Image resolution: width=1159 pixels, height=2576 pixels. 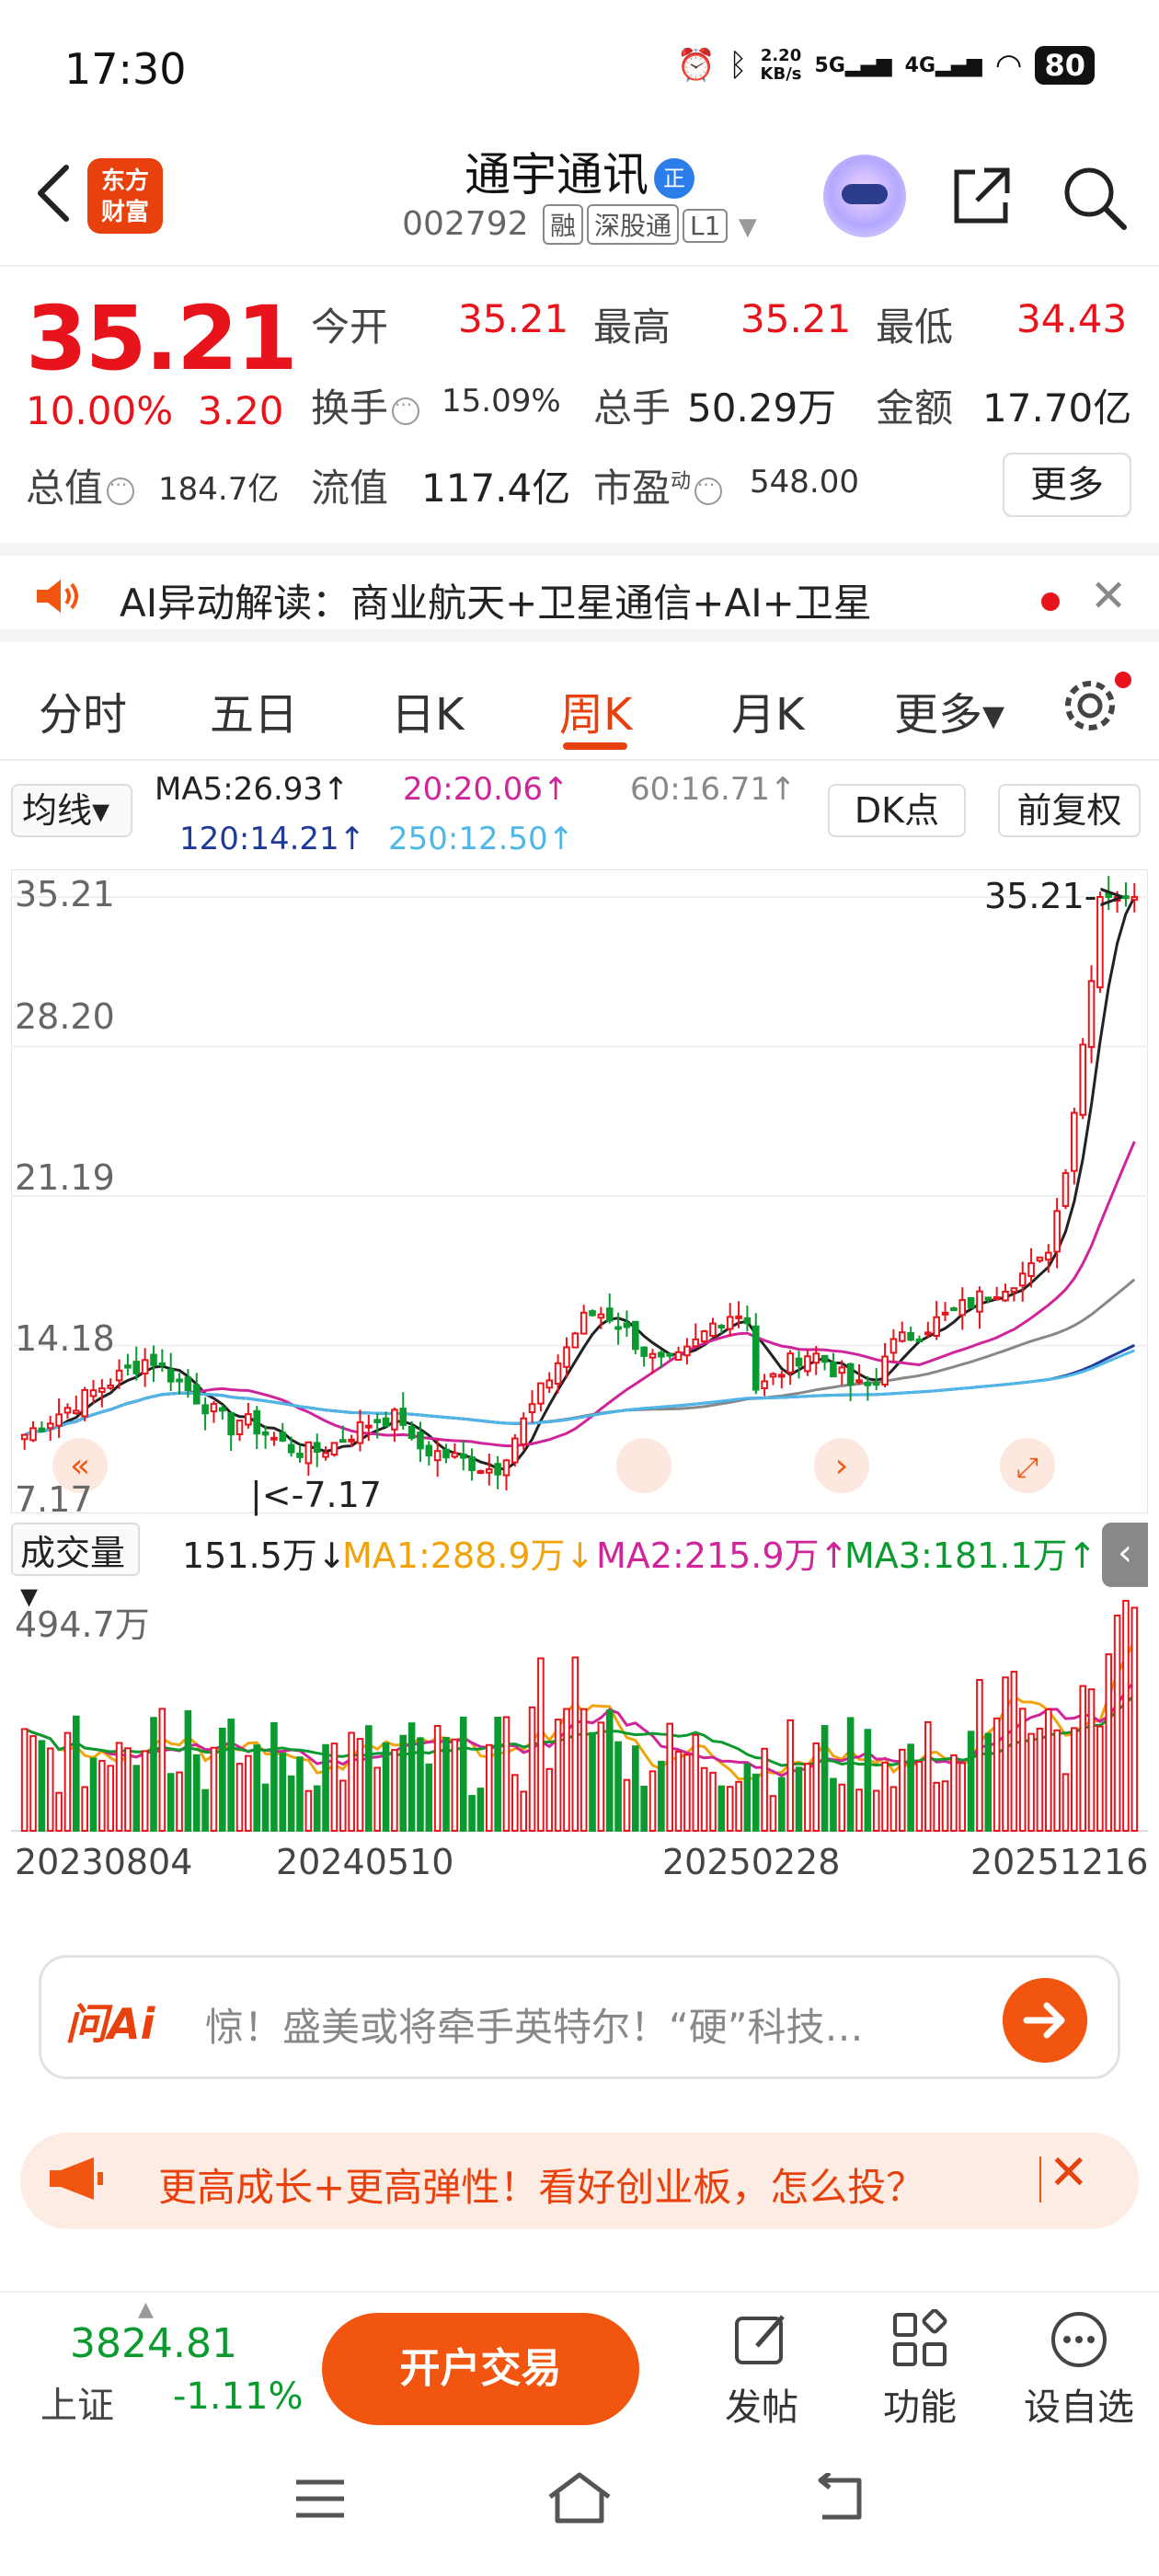 What do you see at coordinates (77, 2402) in the screenshot?
I see `index-name: 上证` at bounding box center [77, 2402].